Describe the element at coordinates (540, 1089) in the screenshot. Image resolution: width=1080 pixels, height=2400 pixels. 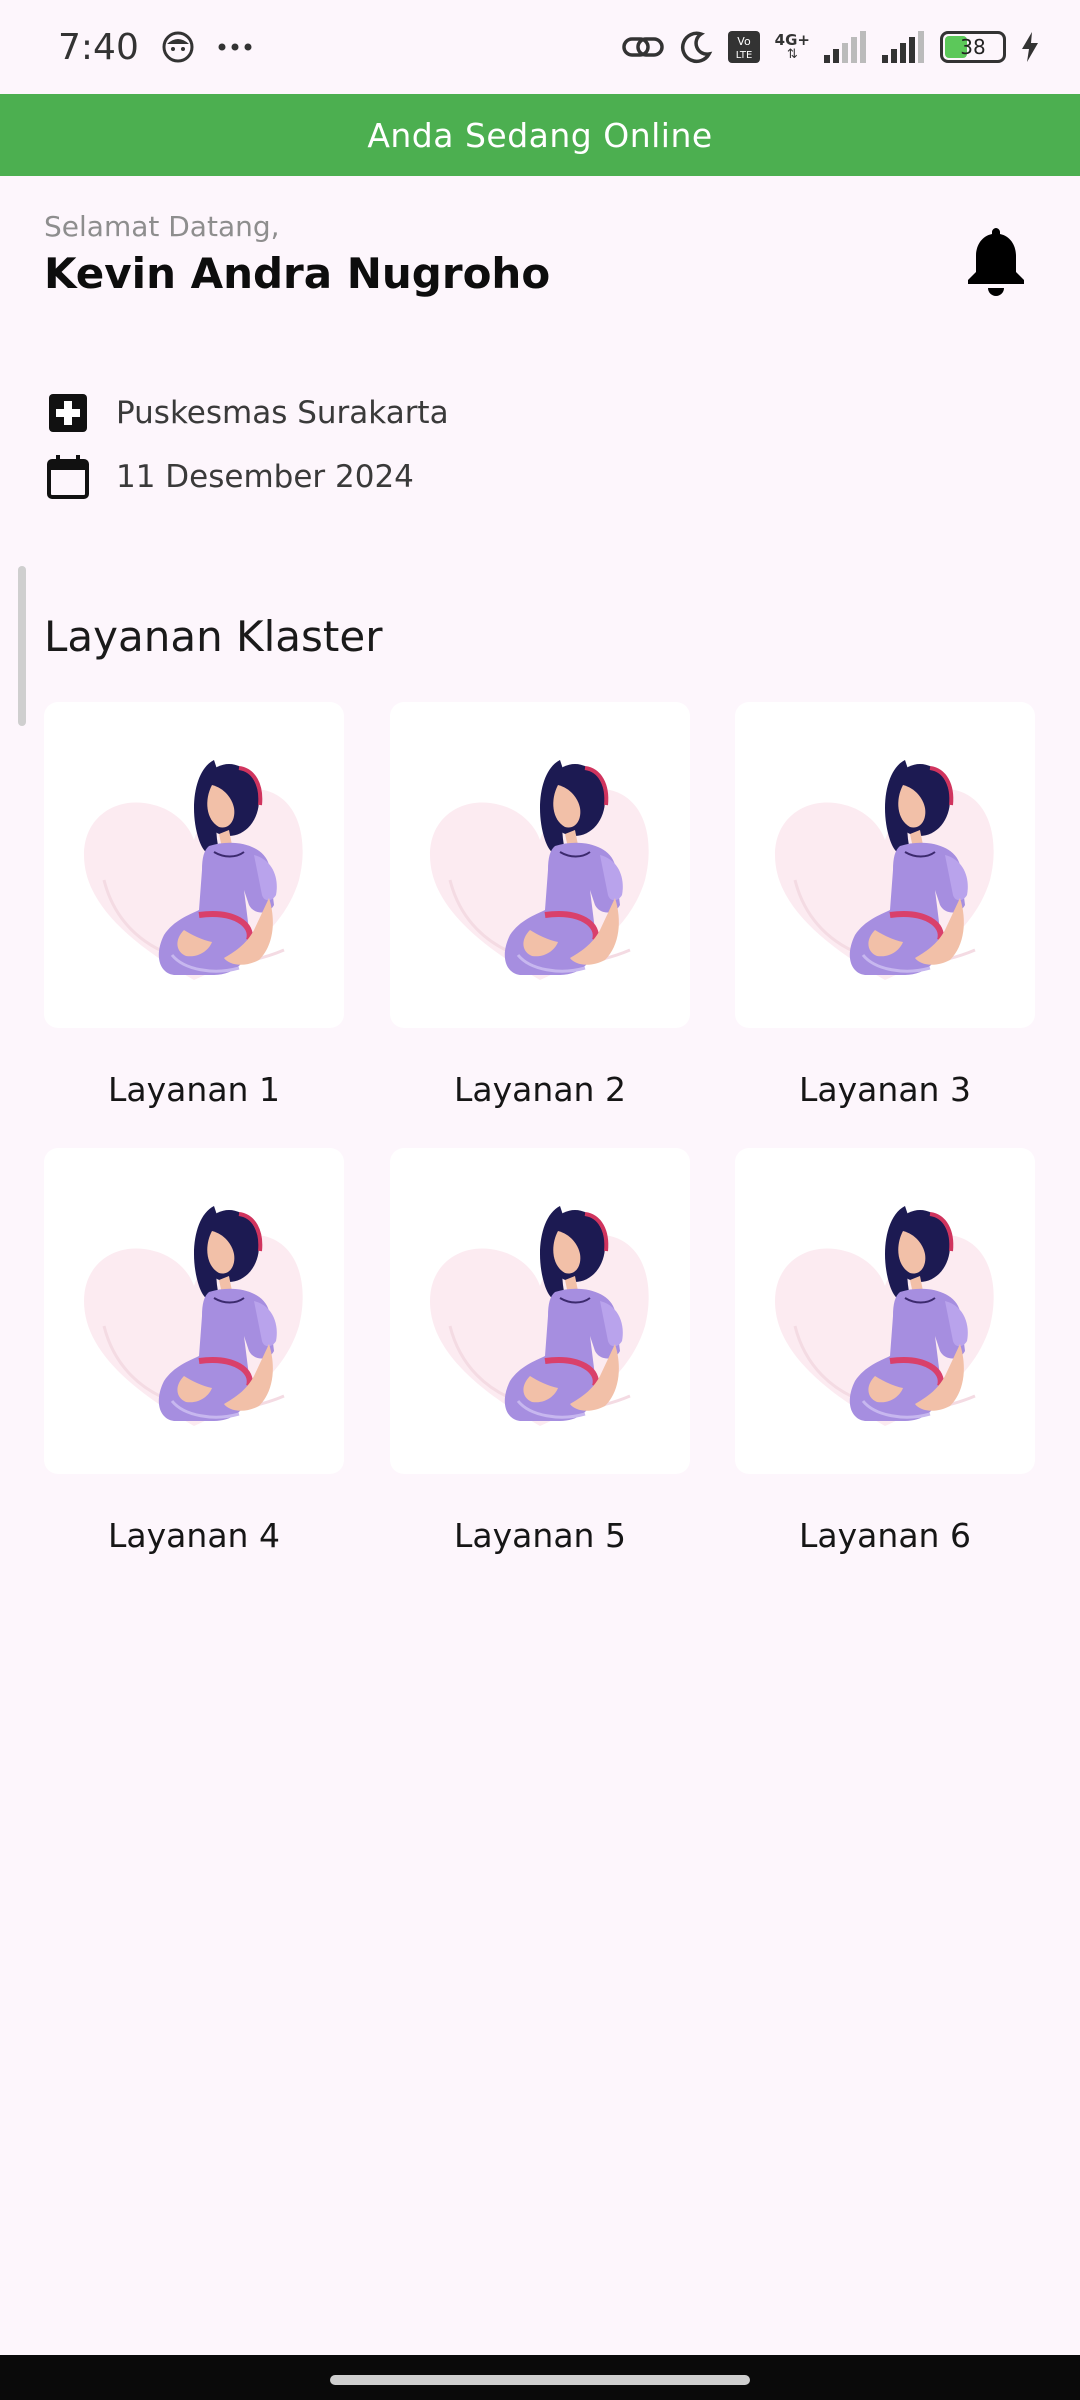
I see `service-label: Layanan 2` at that location.